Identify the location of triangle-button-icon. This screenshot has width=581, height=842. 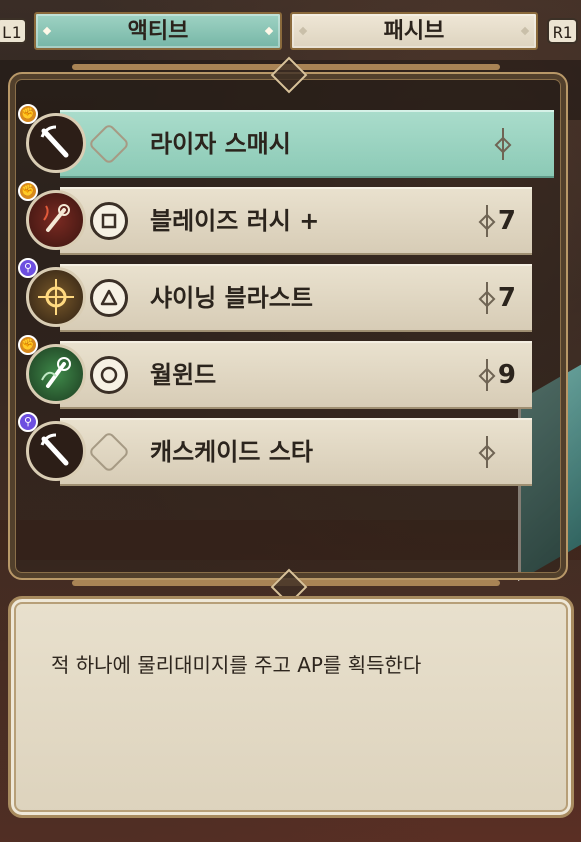
(109, 298).